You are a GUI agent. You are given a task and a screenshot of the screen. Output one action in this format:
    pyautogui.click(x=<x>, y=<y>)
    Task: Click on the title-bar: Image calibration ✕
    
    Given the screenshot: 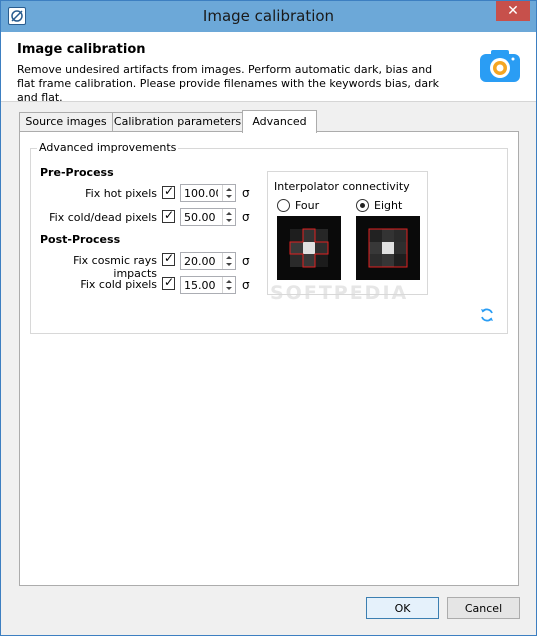 What is the action you would take?
    pyautogui.click(x=268, y=16)
    